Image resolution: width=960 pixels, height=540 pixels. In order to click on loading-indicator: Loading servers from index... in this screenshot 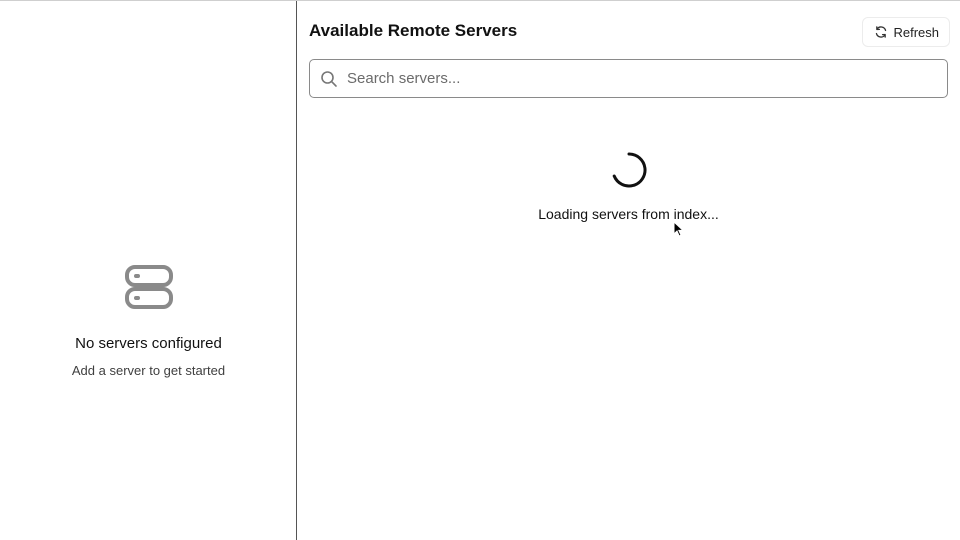, I will do `click(628, 186)`.